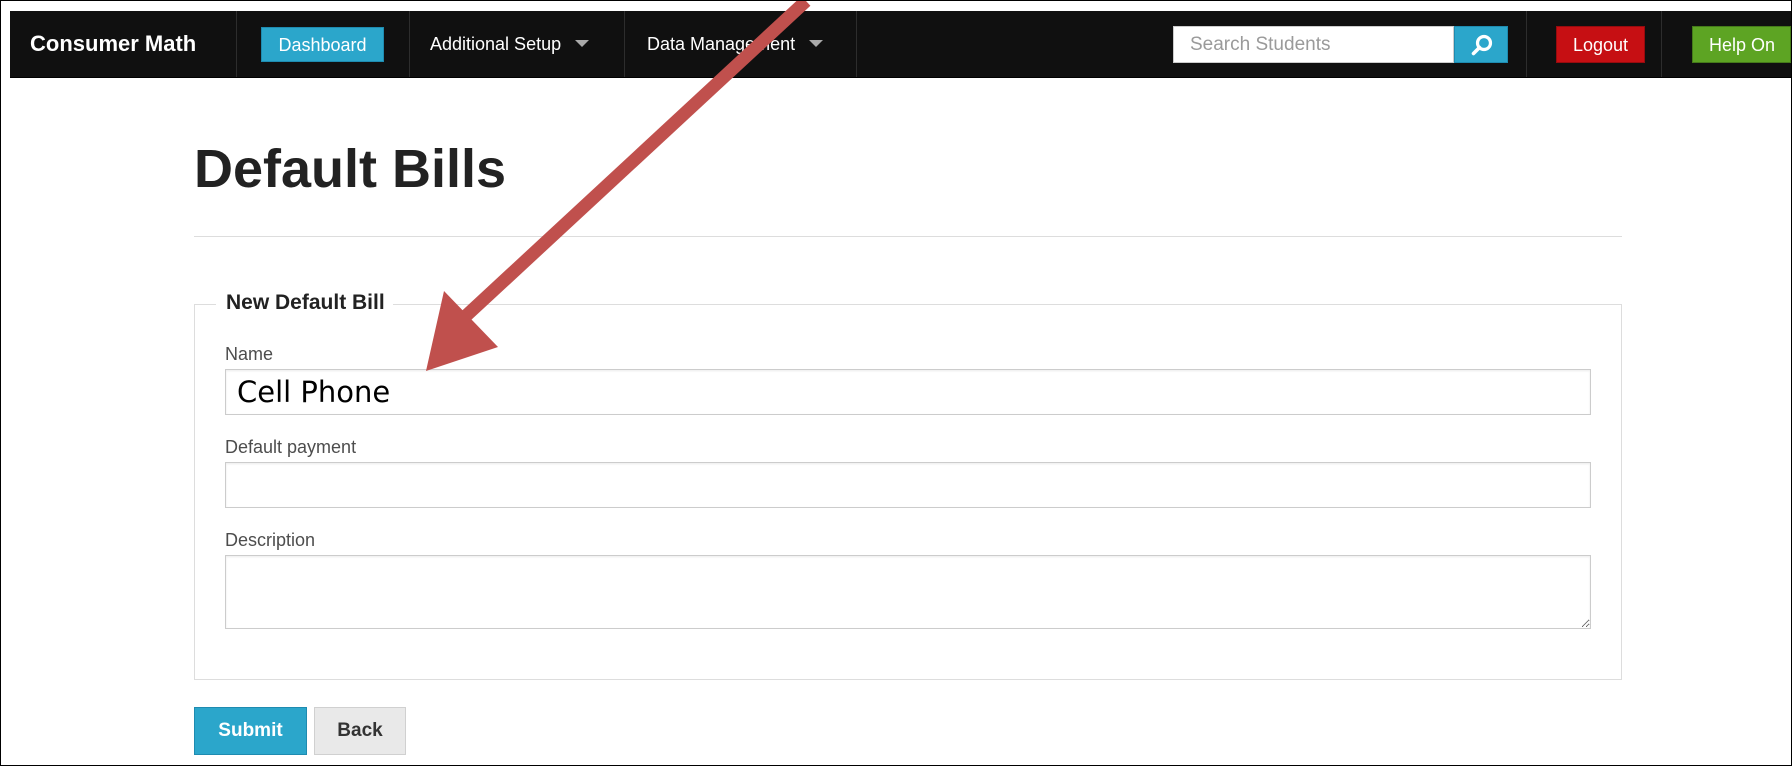 The width and height of the screenshot is (1792, 766). What do you see at coordinates (496, 44) in the screenshot?
I see `additional-setup-label: Additional Setup` at bounding box center [496, 44].